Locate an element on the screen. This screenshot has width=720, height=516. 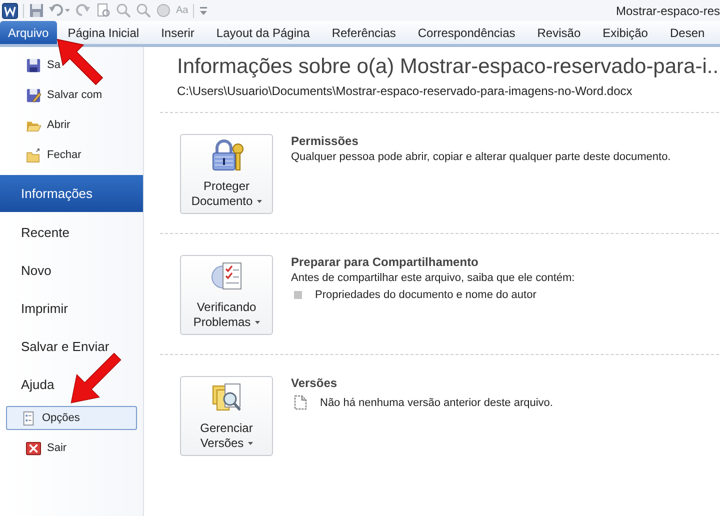
ribbon-tab: Arquivo is located at coordinates (28, 32).